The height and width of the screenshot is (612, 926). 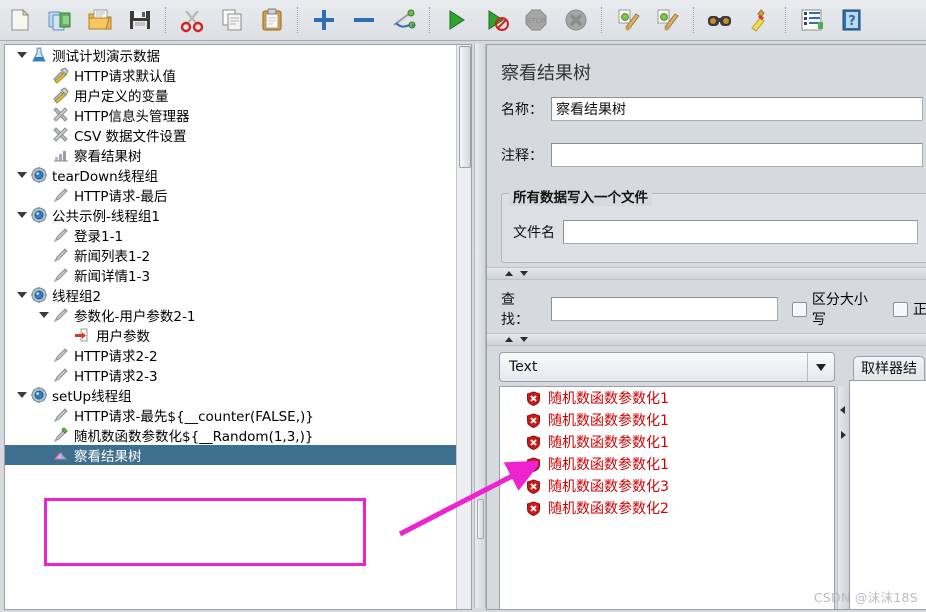 I want to click on name-input, so click(x=737, y=109).